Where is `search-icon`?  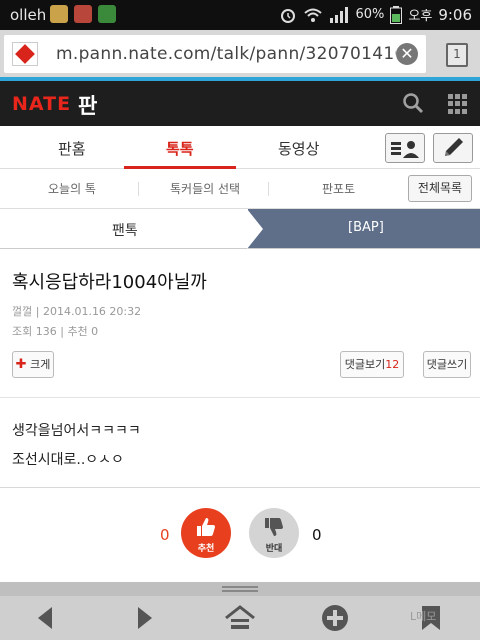 search-icon is located at coordinates (413, 103).